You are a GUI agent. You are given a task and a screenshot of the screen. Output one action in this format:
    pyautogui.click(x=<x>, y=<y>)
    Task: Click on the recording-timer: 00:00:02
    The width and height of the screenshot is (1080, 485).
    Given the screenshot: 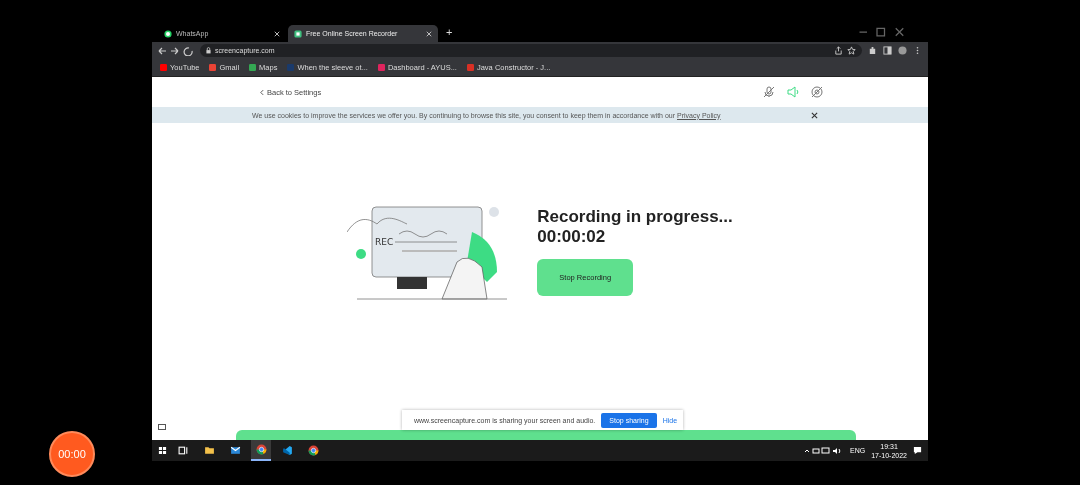 What is the action you would take?
    pyautogui.click(x=571, y=237)
    